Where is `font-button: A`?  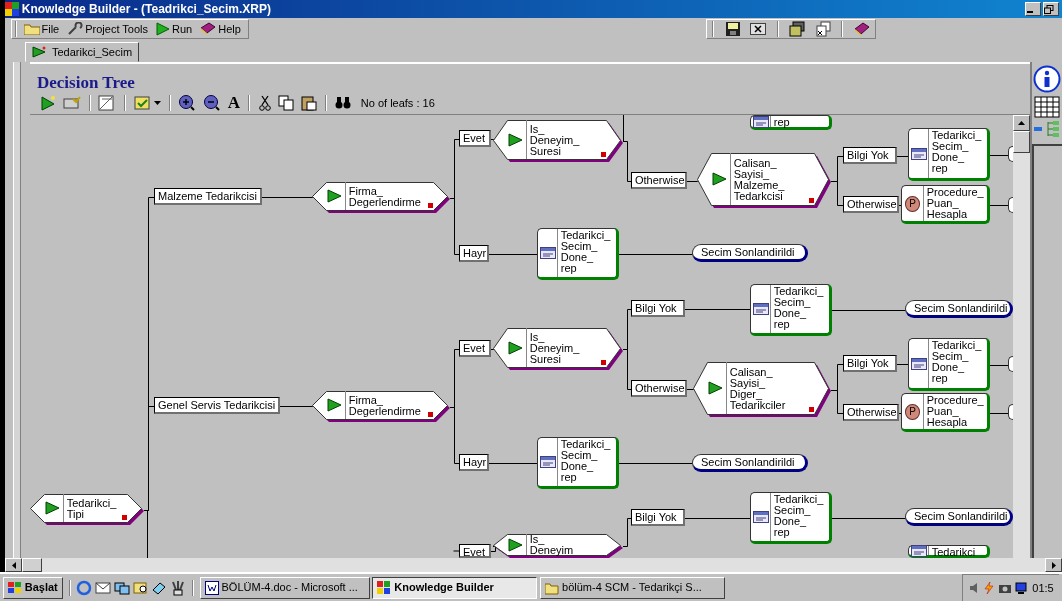
font-button: A is located at coordinates (234, 103).